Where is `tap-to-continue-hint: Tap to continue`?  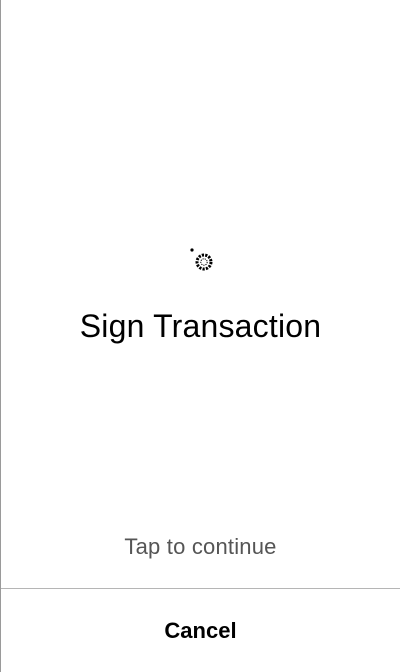 tap-to-continue-hint: Tap to continue is located at coordinates (200, 547).